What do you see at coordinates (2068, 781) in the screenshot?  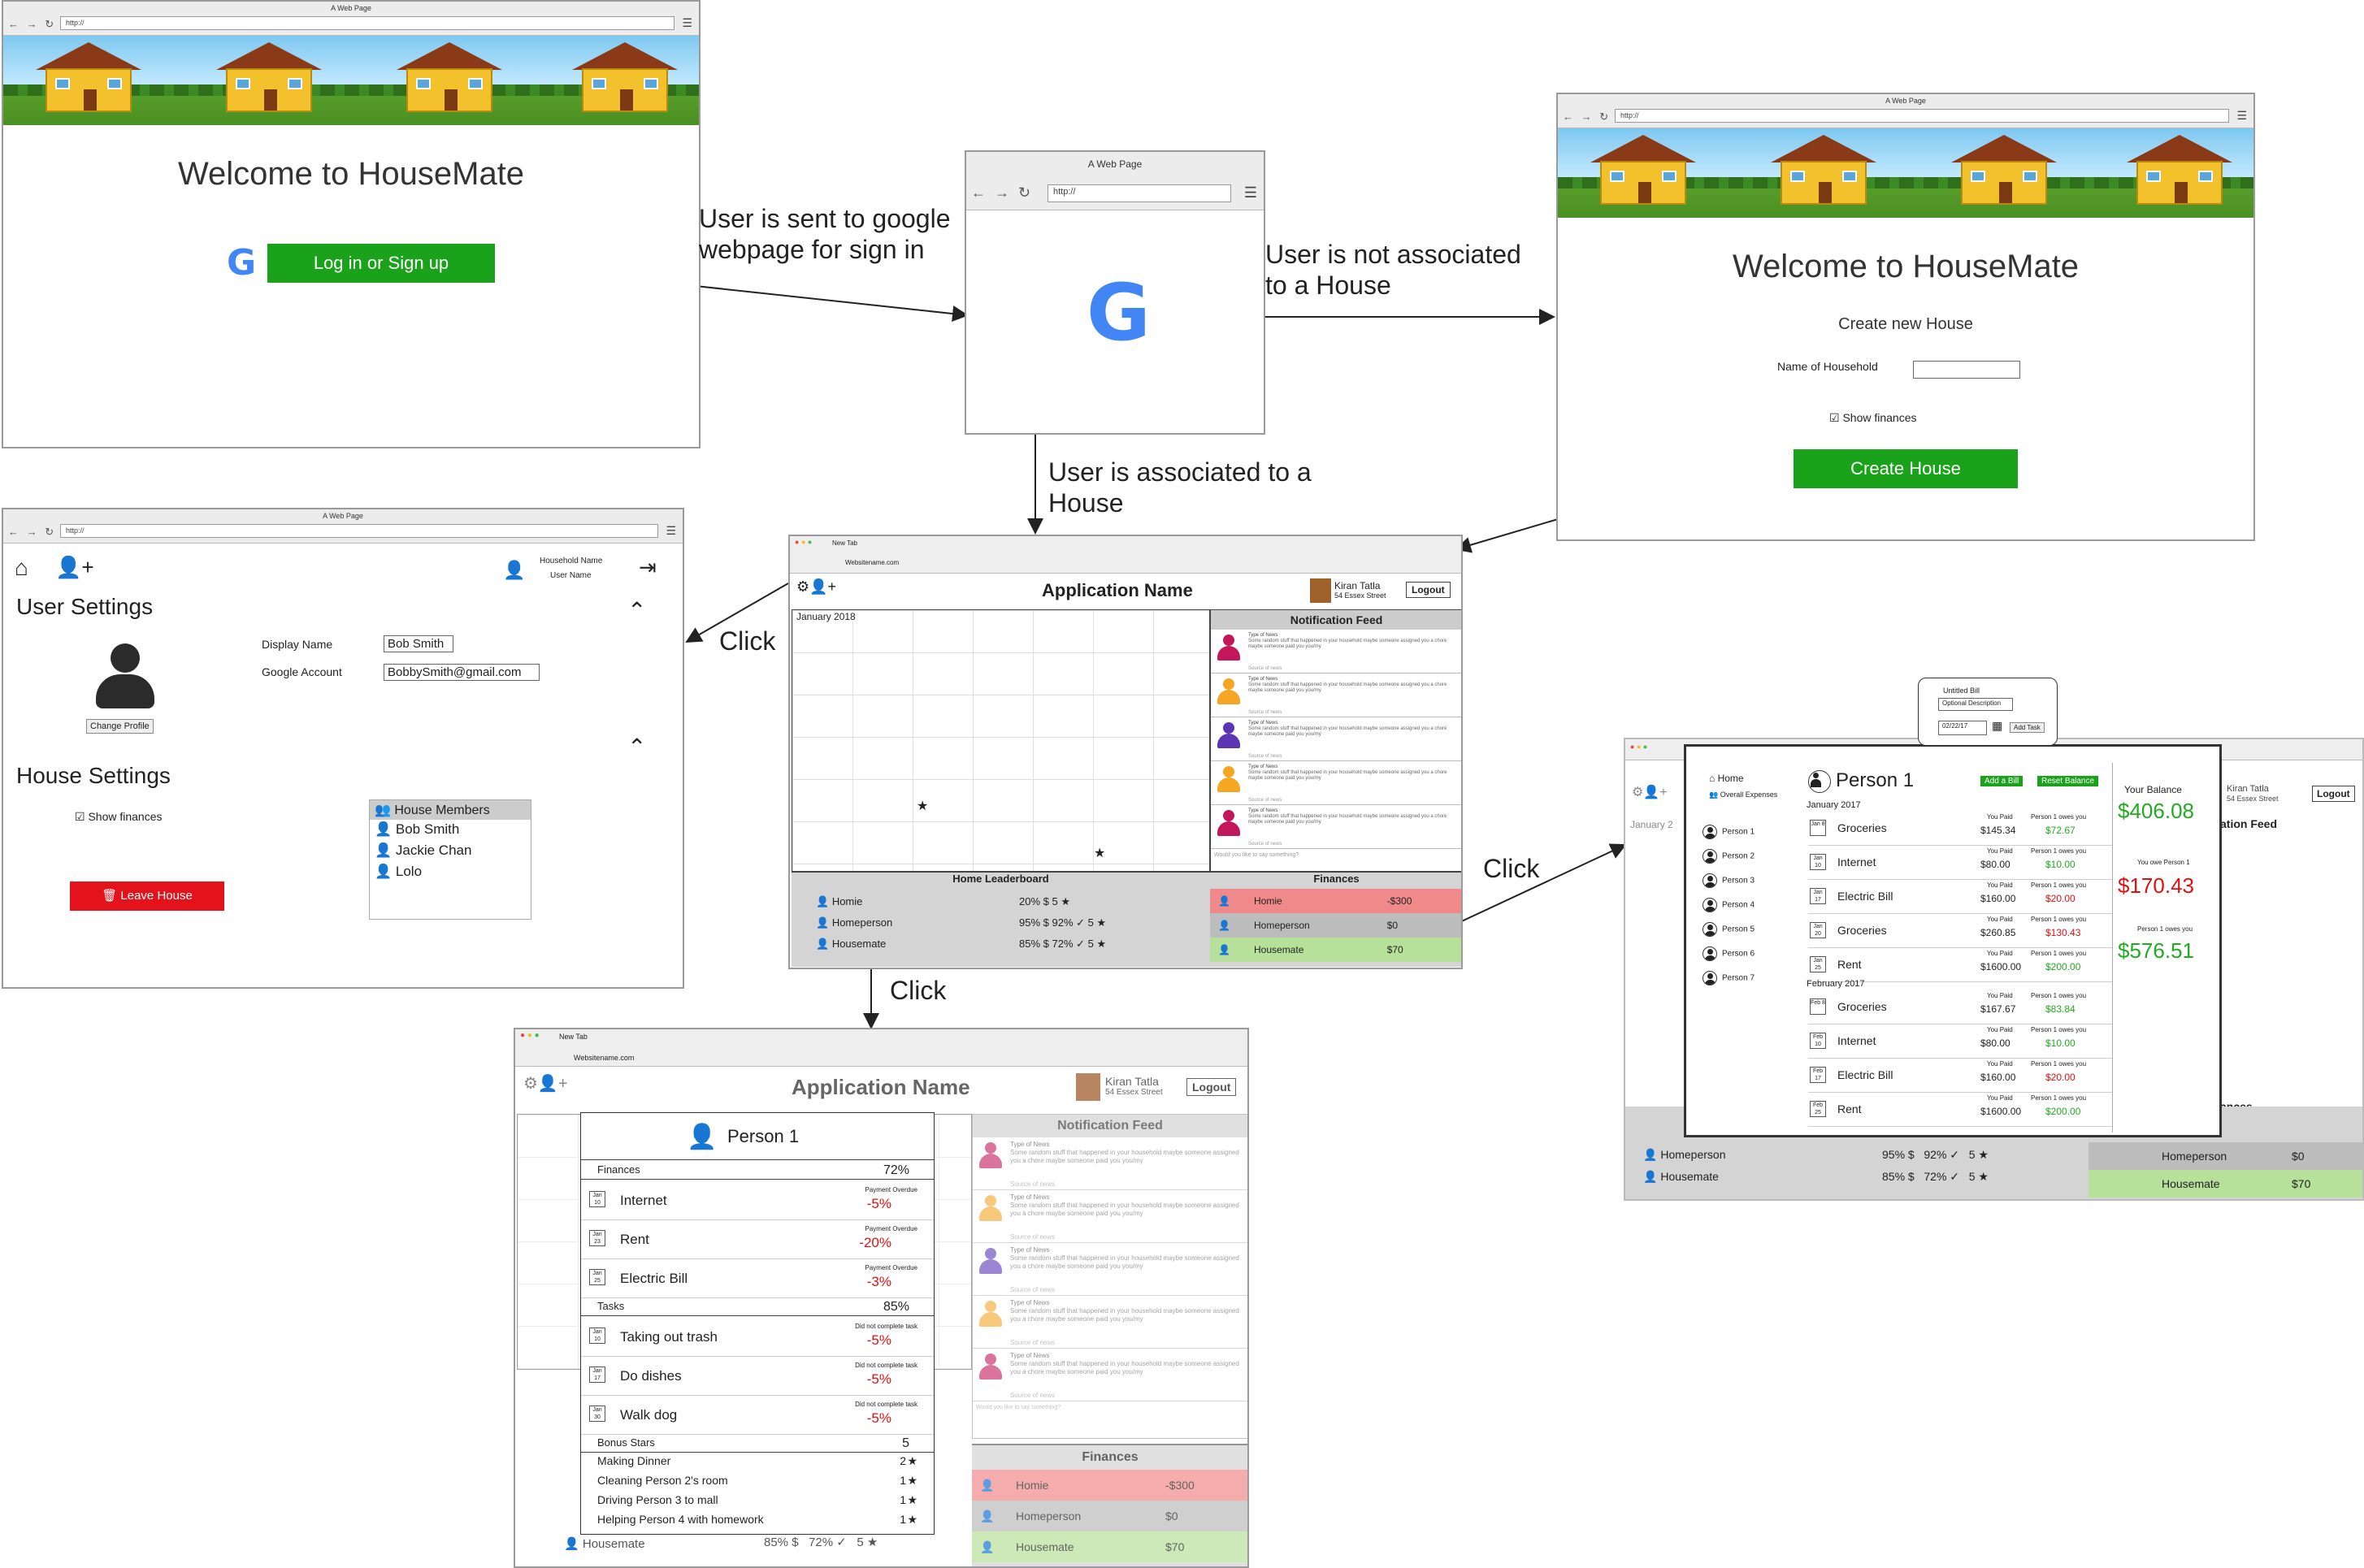 I see `reset-balance-button: Reset Balance` at bounding box center [2068, 781].